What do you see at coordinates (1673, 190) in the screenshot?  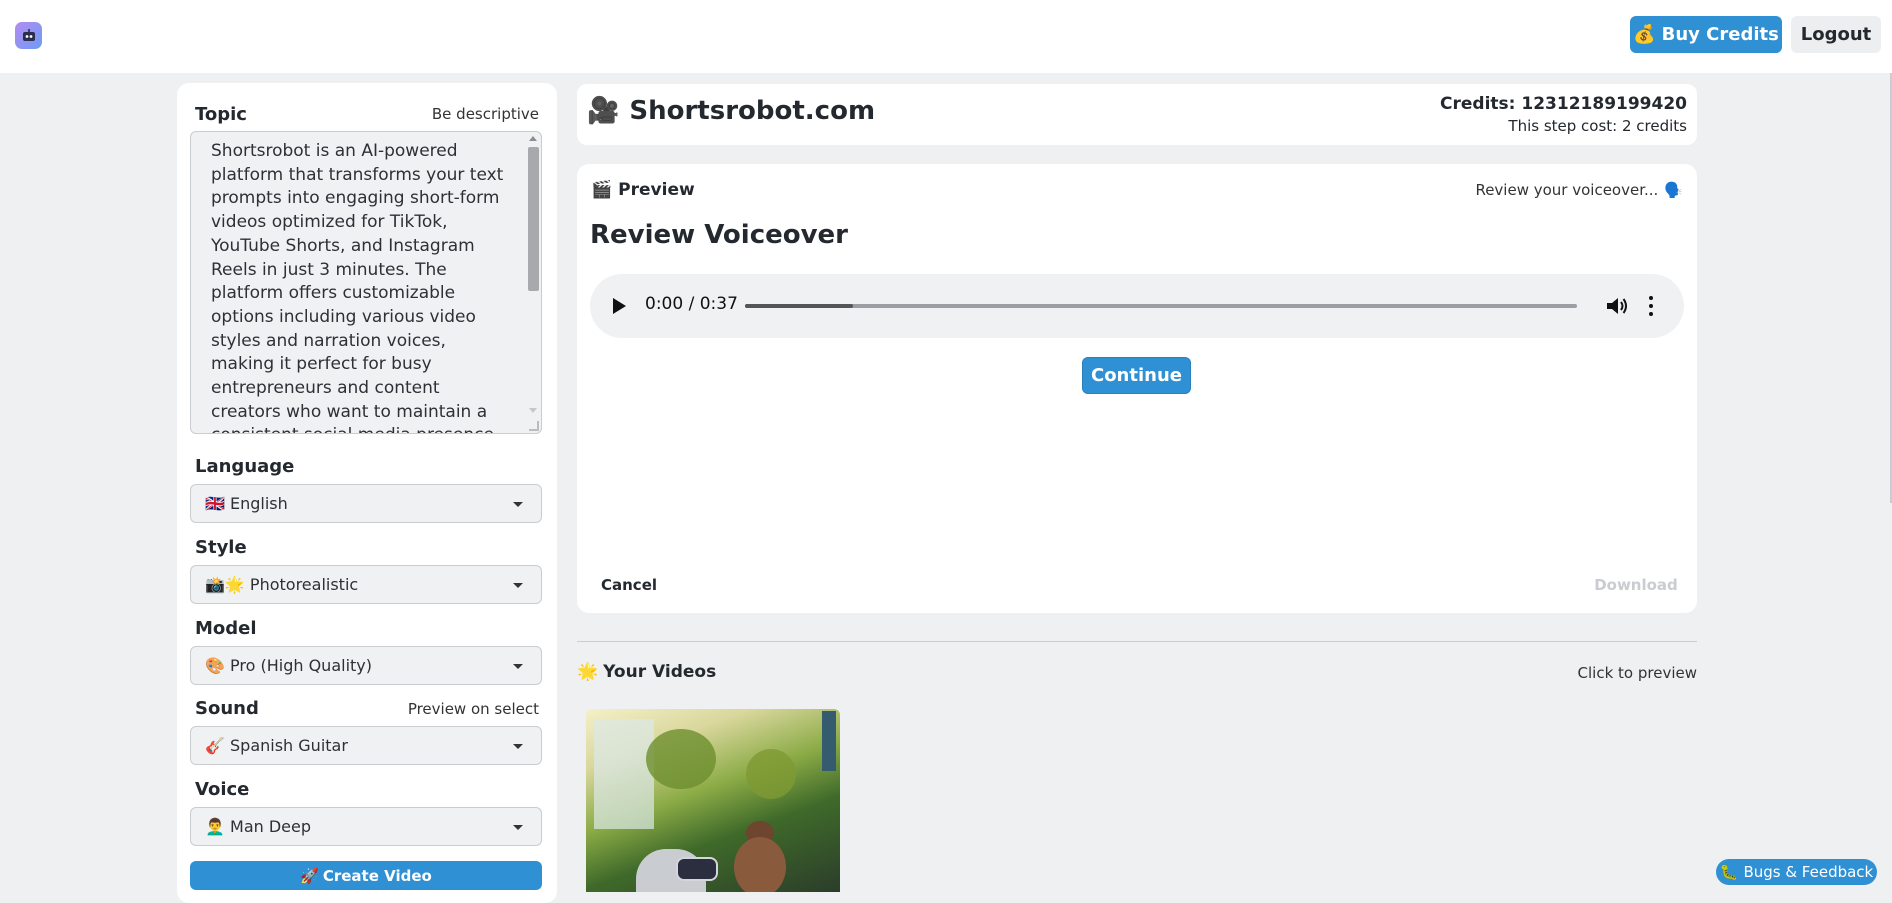 I see `speaking-head-icon: 🗣️` at bounding box center [1673, 190].